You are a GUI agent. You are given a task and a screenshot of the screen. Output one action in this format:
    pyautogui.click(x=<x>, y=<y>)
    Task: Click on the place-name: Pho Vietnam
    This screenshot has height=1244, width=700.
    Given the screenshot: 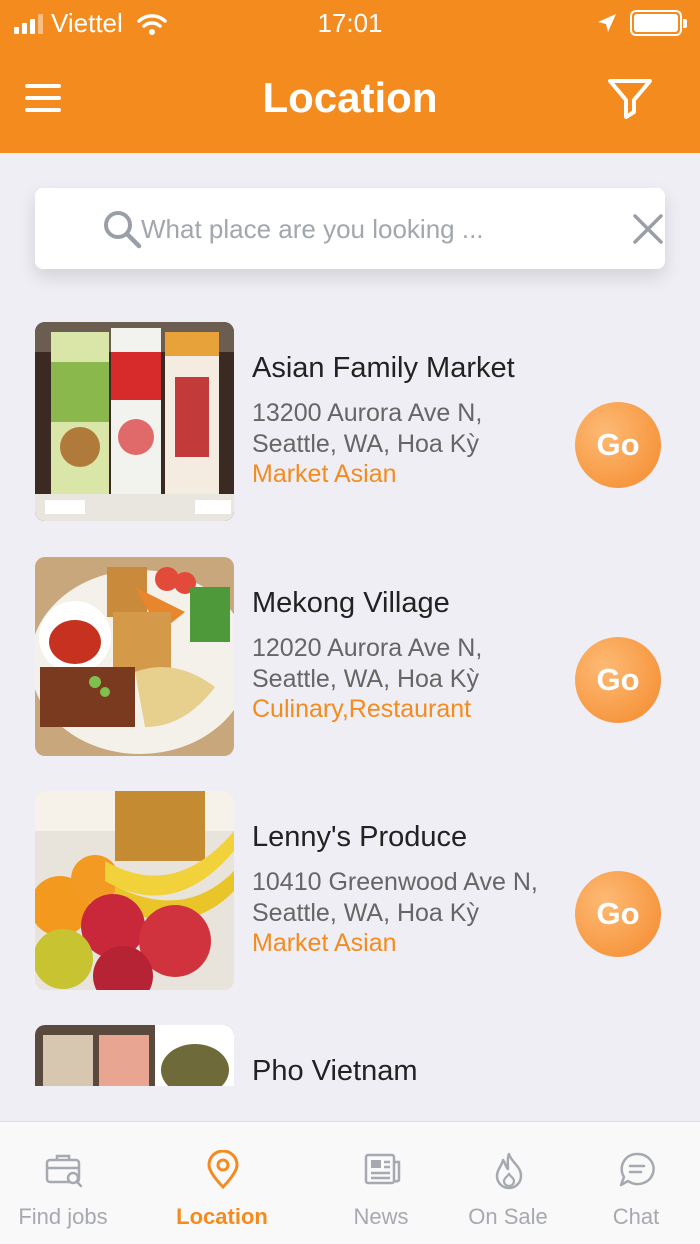 What is the action you would take?
    pyautogui.click(x=335, y=1070)
    